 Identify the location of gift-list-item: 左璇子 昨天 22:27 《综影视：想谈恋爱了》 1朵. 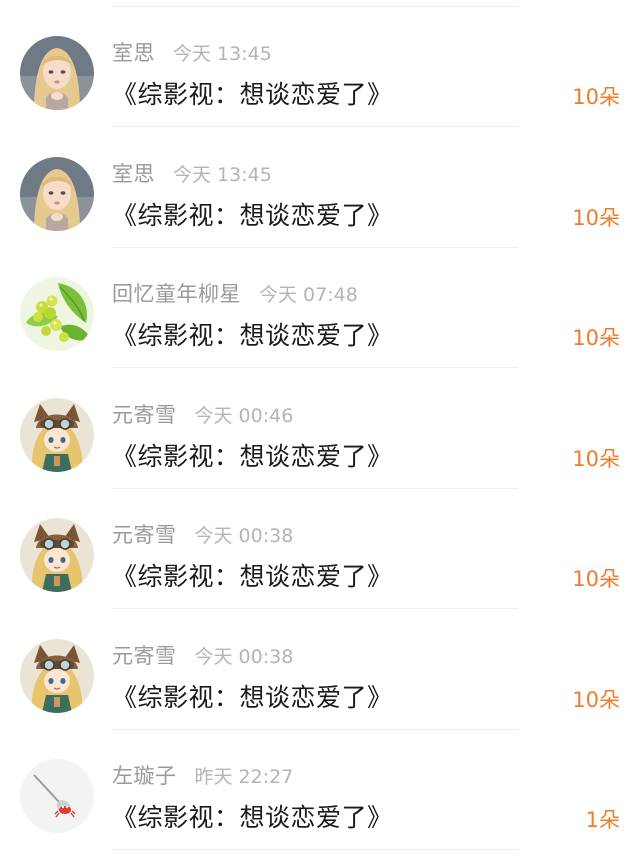
(320, 790).